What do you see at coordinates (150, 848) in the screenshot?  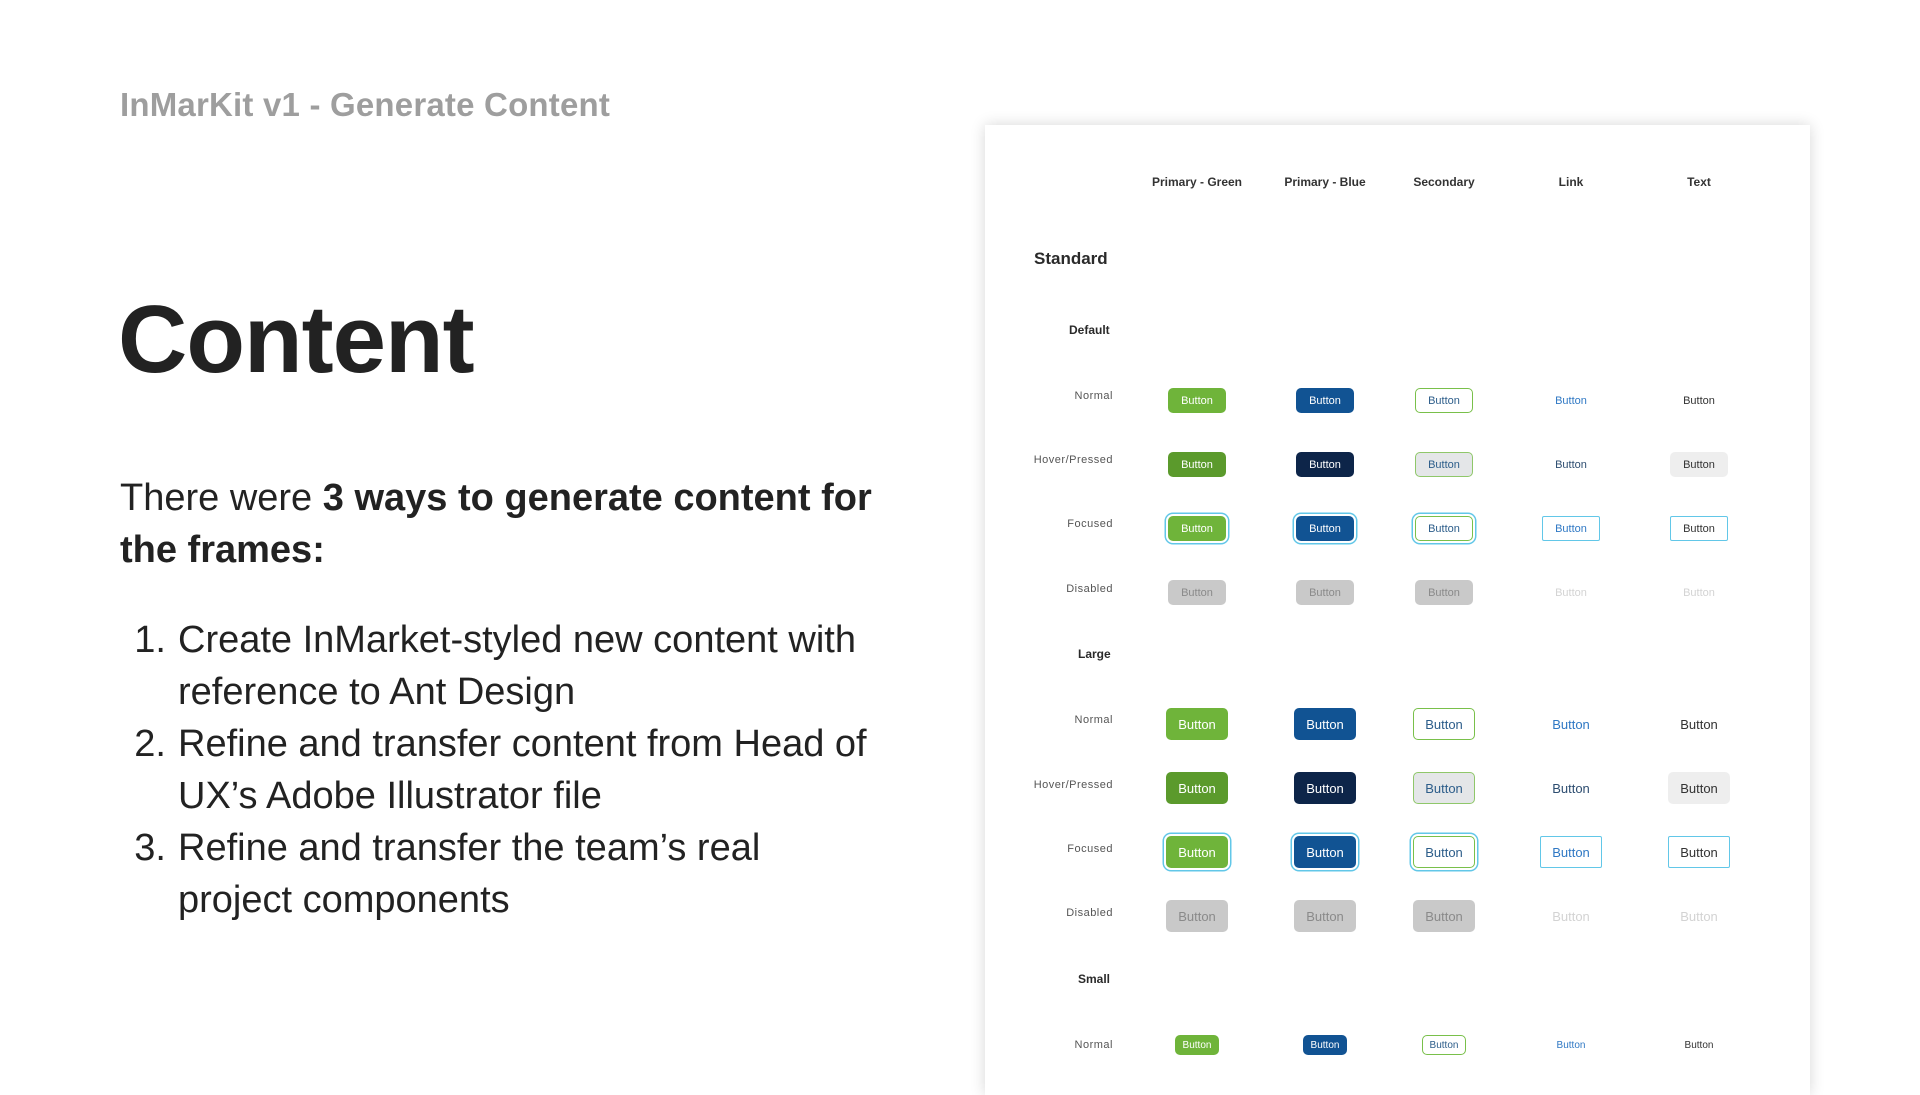 I see `list-number: 3.` at bounding box center [150, 848].